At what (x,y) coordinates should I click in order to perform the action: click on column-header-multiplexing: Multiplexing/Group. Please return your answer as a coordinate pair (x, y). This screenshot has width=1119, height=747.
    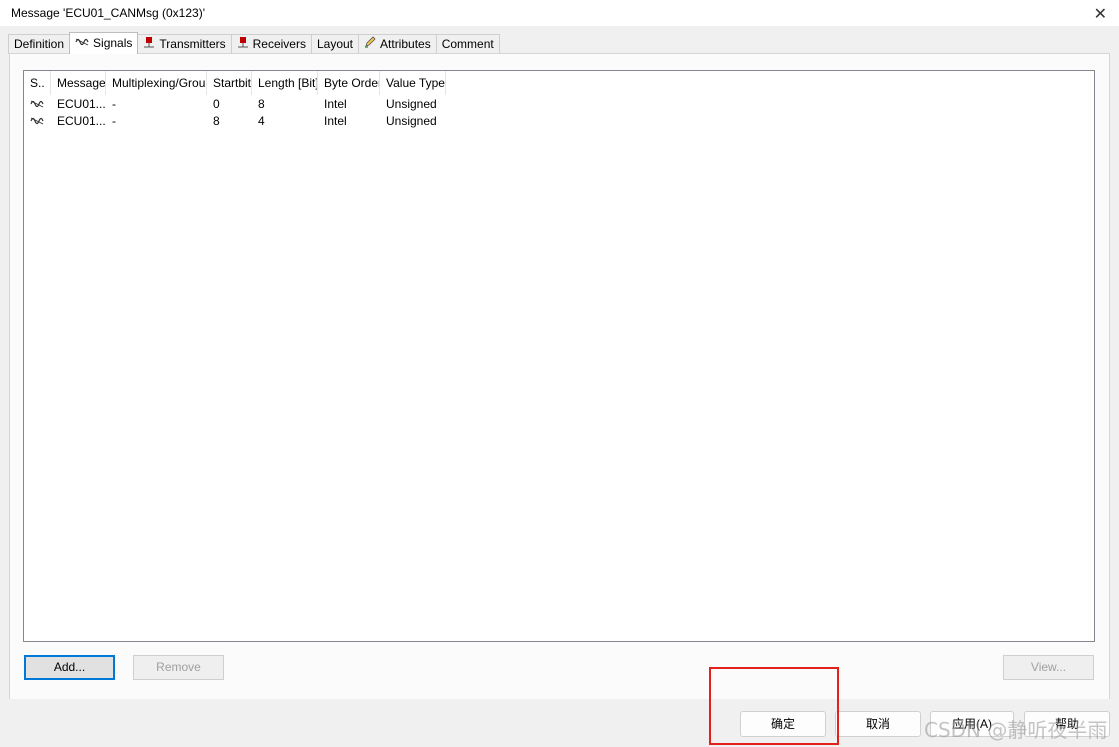
    Looking at the image, I should click on (156, 83).